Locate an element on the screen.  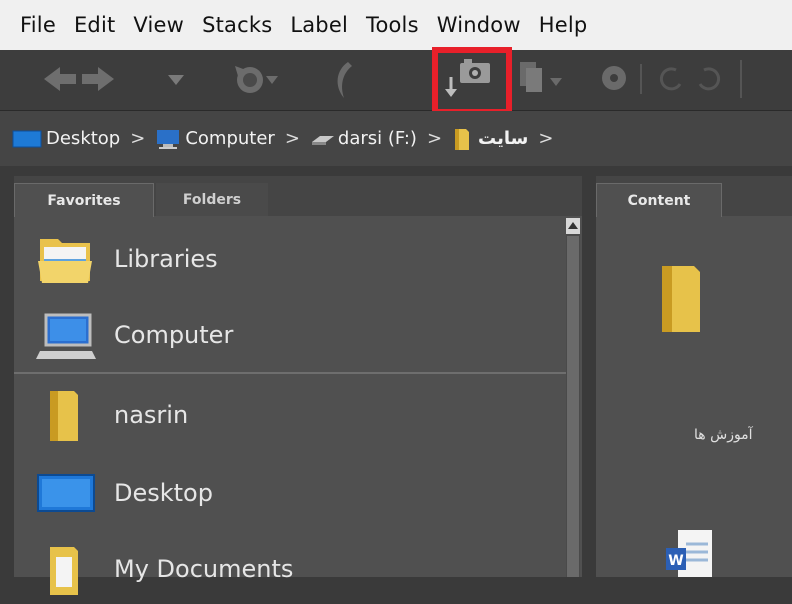
content-item-document: W is located at coordinates (690, 553).